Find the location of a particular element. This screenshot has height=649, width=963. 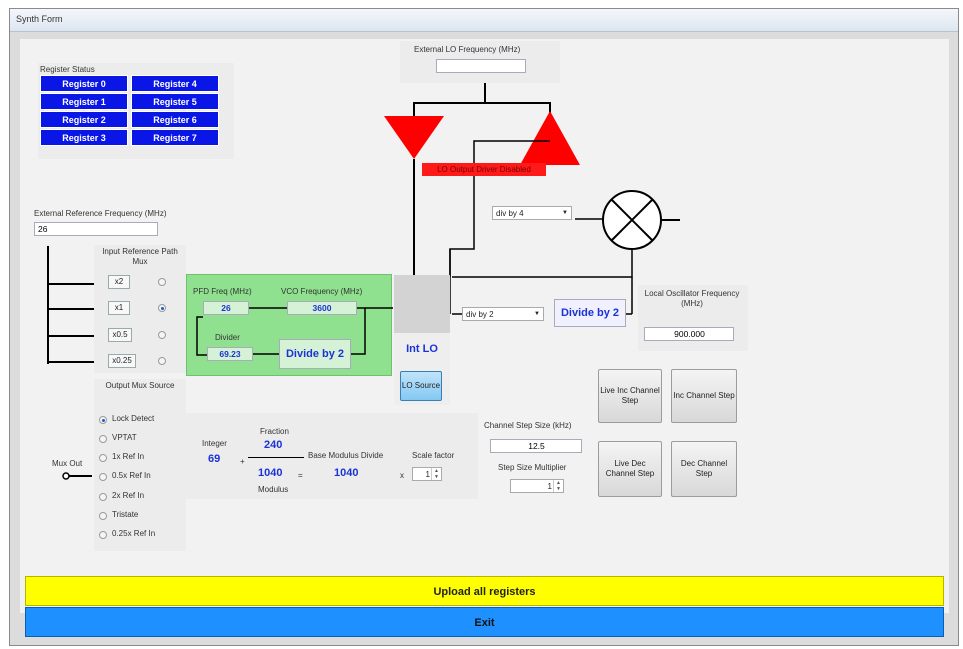

mux-lock-detect-radio is located at coordinates (103, 420).